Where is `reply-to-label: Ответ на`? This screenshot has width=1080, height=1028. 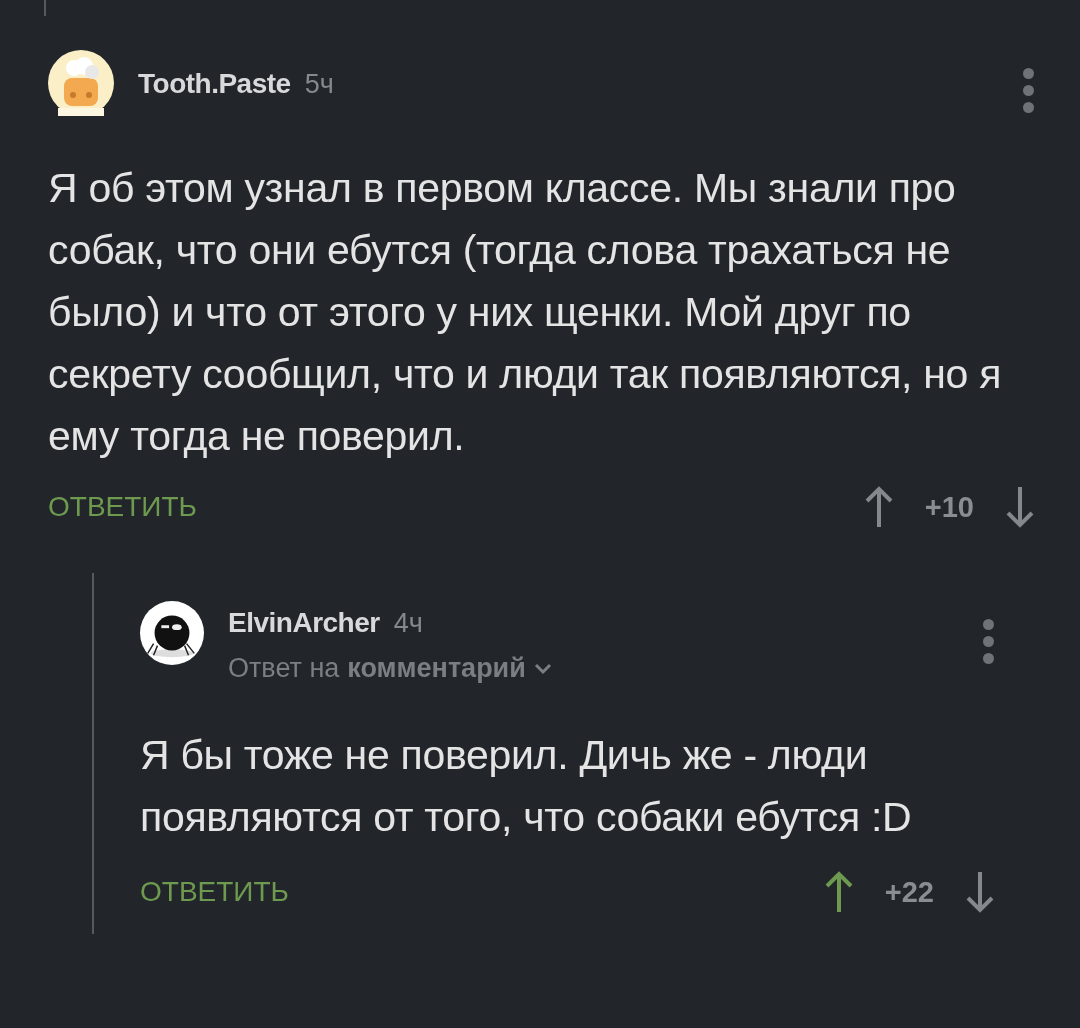
reply-to-label: Ответ на is located at coordinates (284, 668).